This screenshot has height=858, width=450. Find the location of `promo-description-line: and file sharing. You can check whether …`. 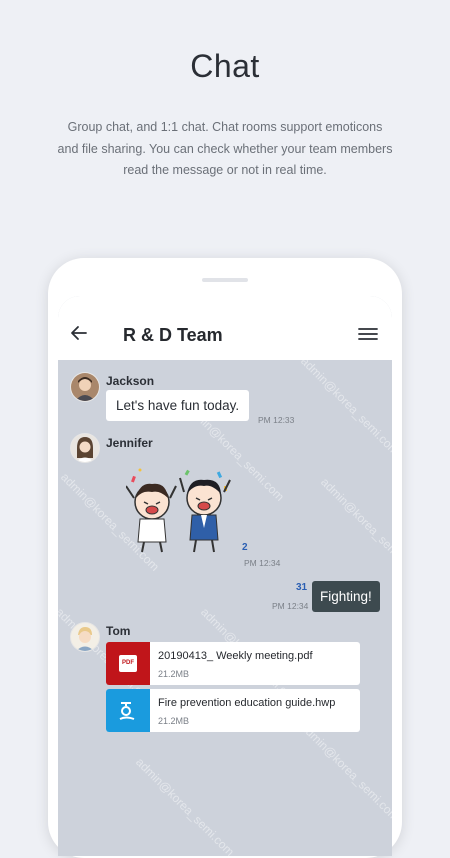

promo-description-line: and file sharing. You can check whether … is located at coordinates (225, 148).